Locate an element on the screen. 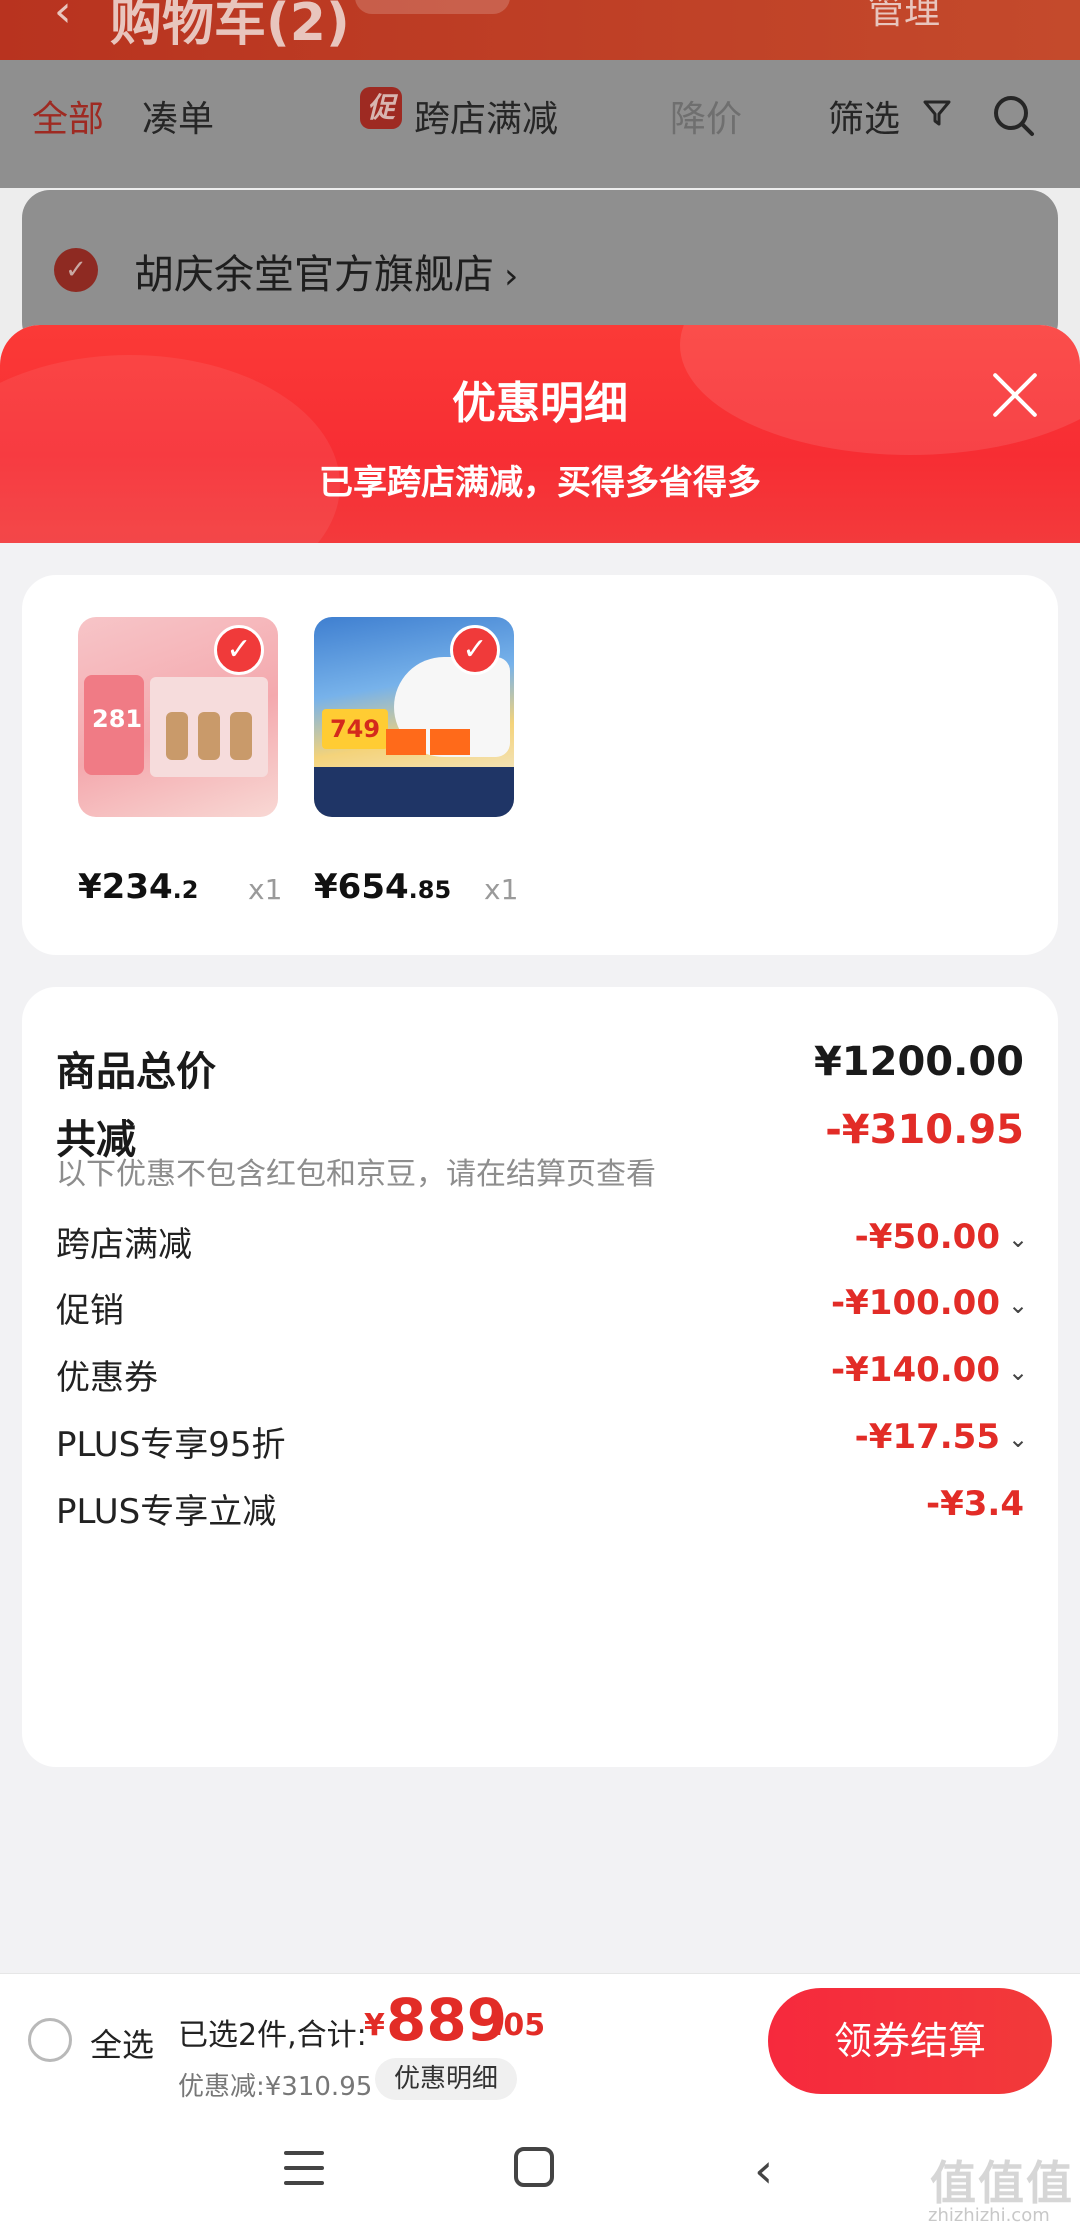 Image resolution: width=1080 pixels, height=2239 pixels. watermark-site: zhizhizhi.com is located at coordinates (989, 2215).